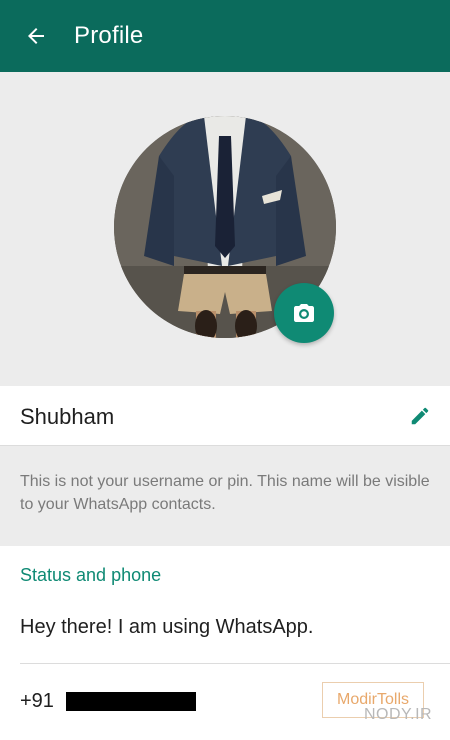  Describe the element at coordinates (225, 416) in the screenshot. I see `name-row: Shubham` at that location.